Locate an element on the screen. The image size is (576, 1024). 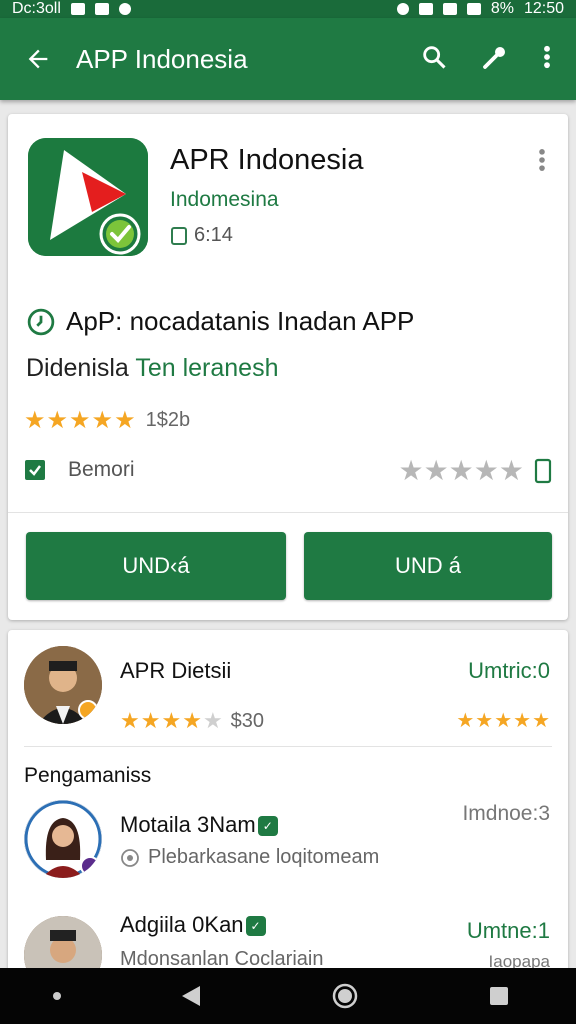
reviewer-name-text: Adgiila 0Kan is located at coordinates (182, 924).